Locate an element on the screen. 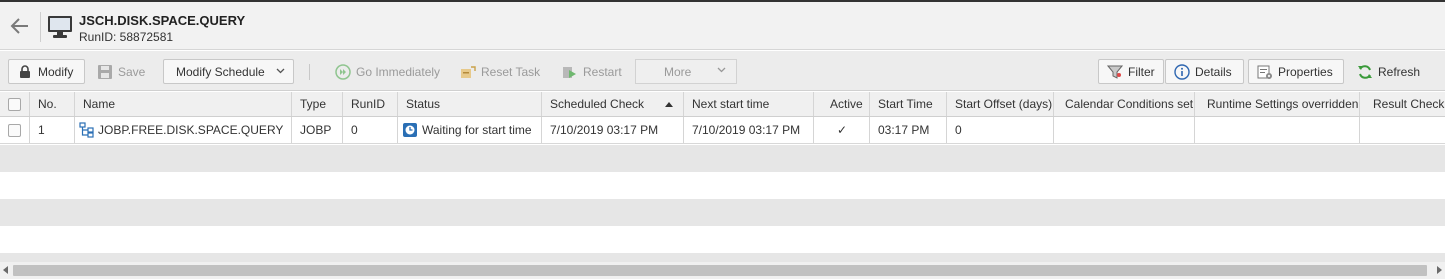 The width and height of the screenshot is (1445, 279). properties-button: Properties is located at coordinates (1296, 71).